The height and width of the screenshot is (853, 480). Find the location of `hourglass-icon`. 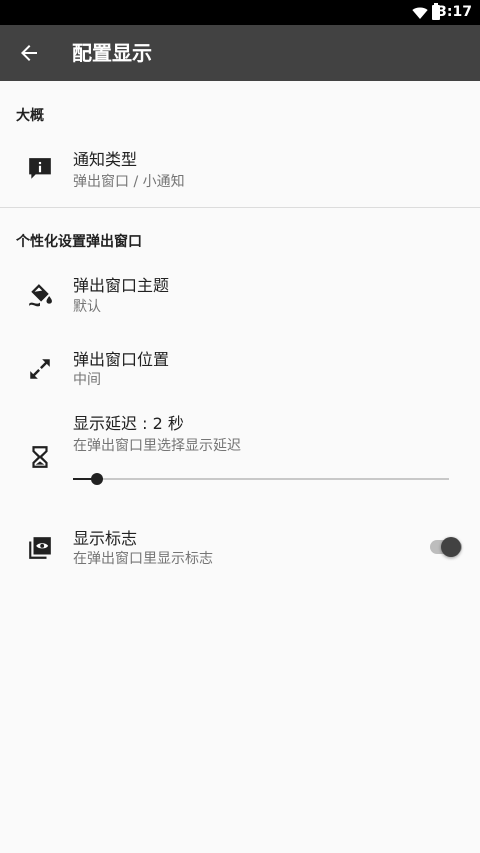

hourglass-icon is located at coordinates (40, 457).